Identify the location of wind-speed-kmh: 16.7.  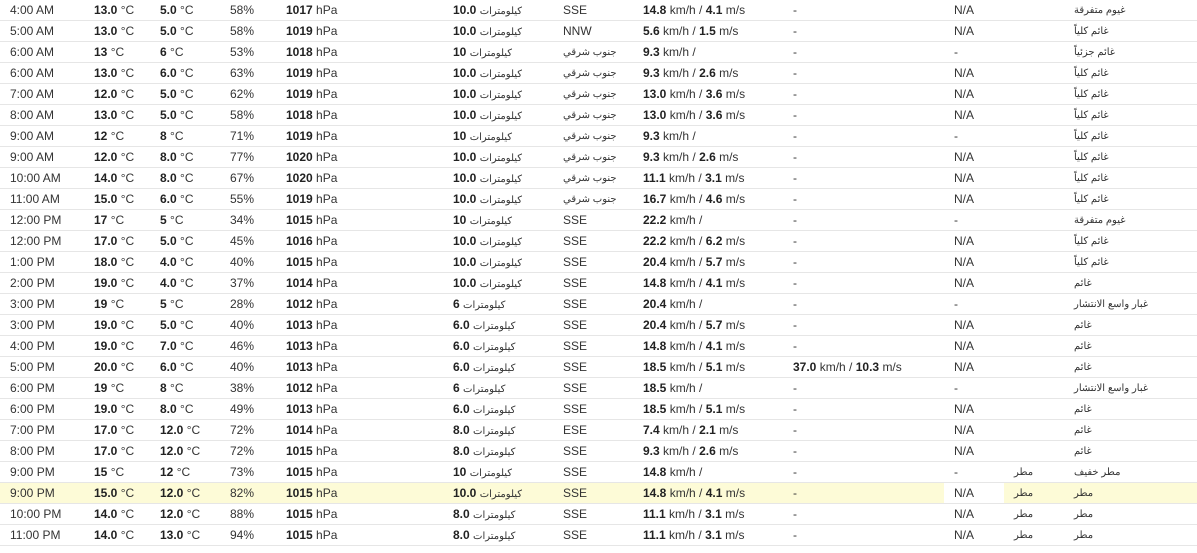
(655, 199).